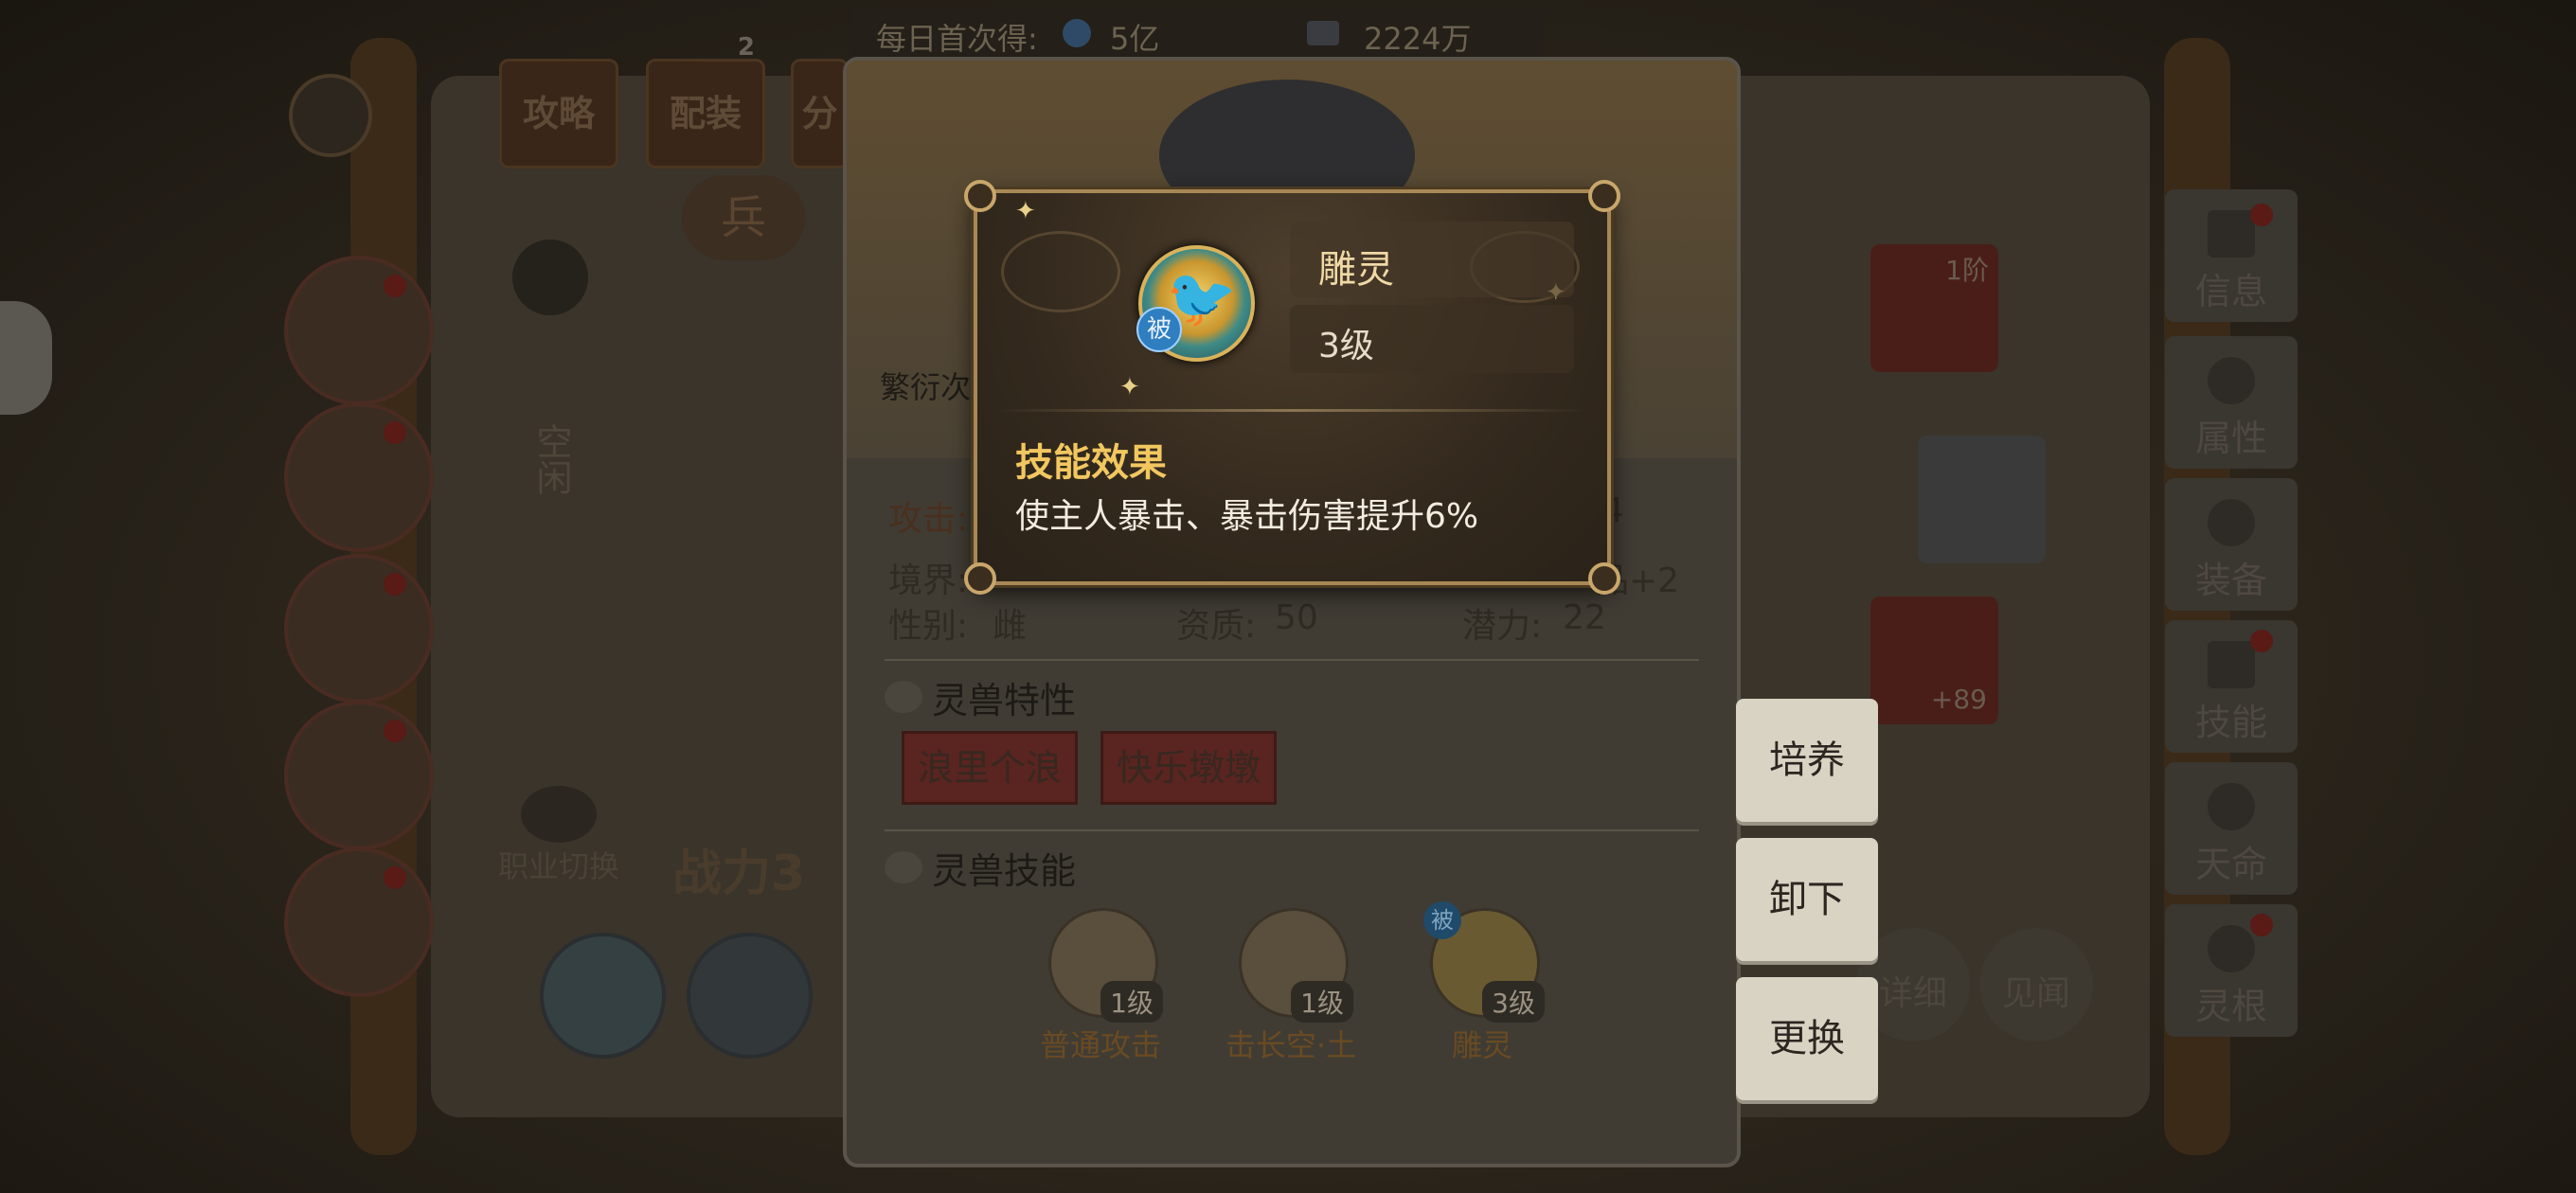 The width and height of the screenshot is (2576, 1193). What do you see at coordinates (705, 113) in the screenshot?
I see `tab-equip-config-label: 配装` at bounding box center [705, 113].